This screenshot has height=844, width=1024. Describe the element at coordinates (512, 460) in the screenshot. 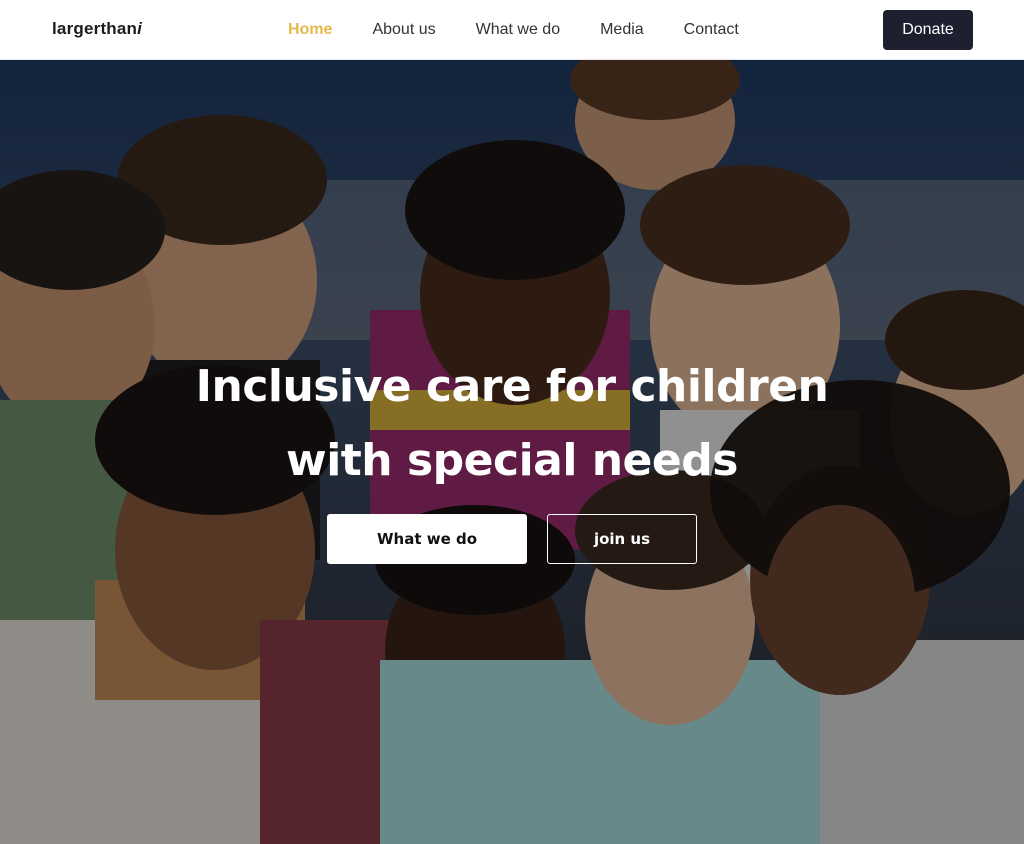

I see `hero-title-line-2: with special needs` at that location.